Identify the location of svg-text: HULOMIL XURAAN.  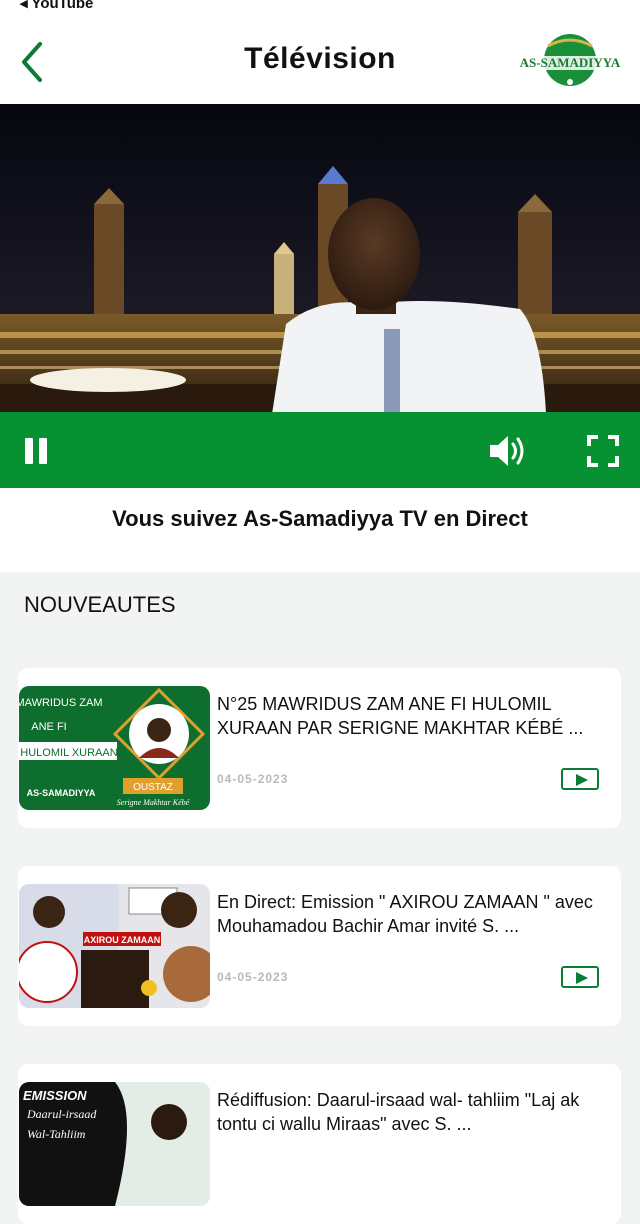
(68, 753).